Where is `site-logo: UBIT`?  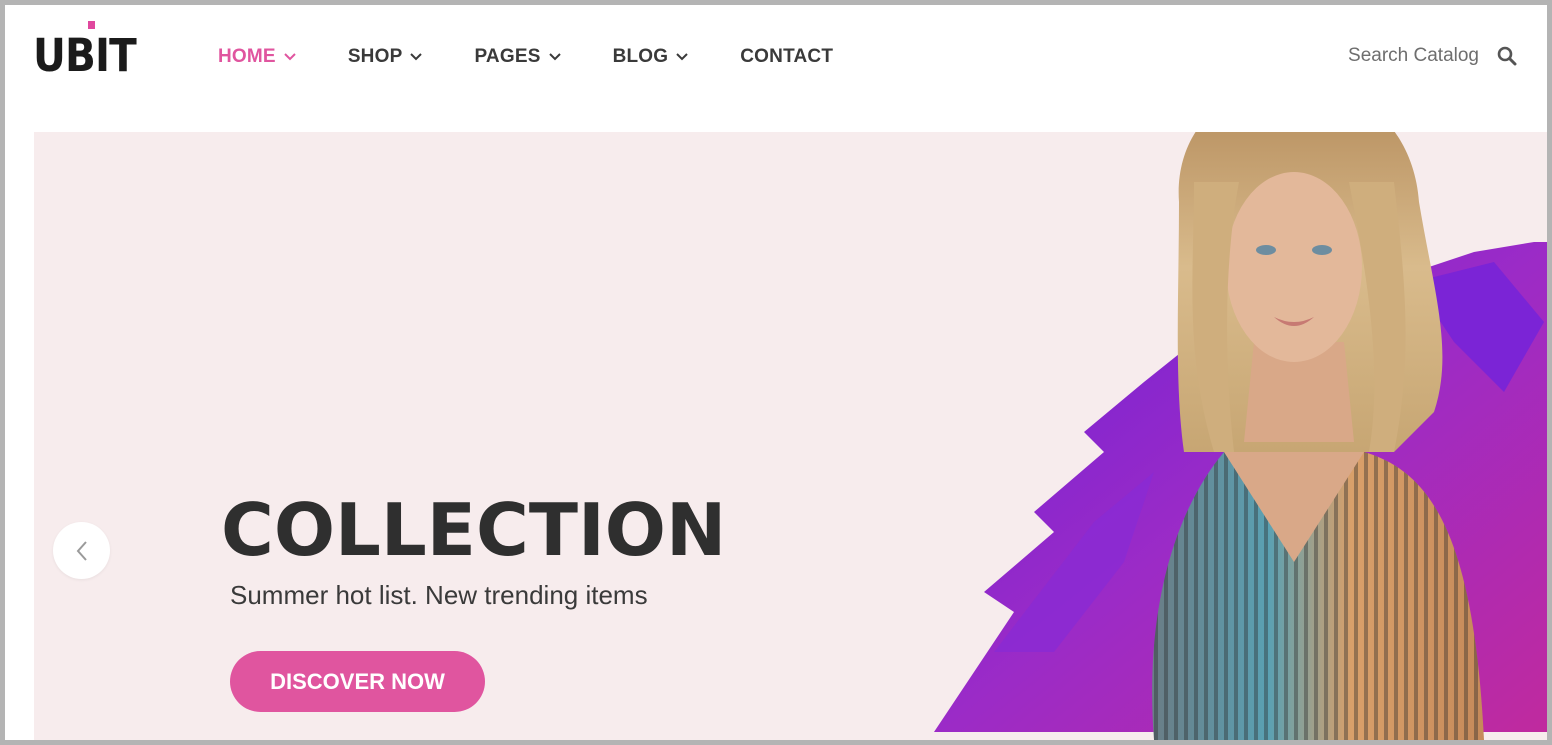
site-logo: UBIT is located at coordinates (85, 52).